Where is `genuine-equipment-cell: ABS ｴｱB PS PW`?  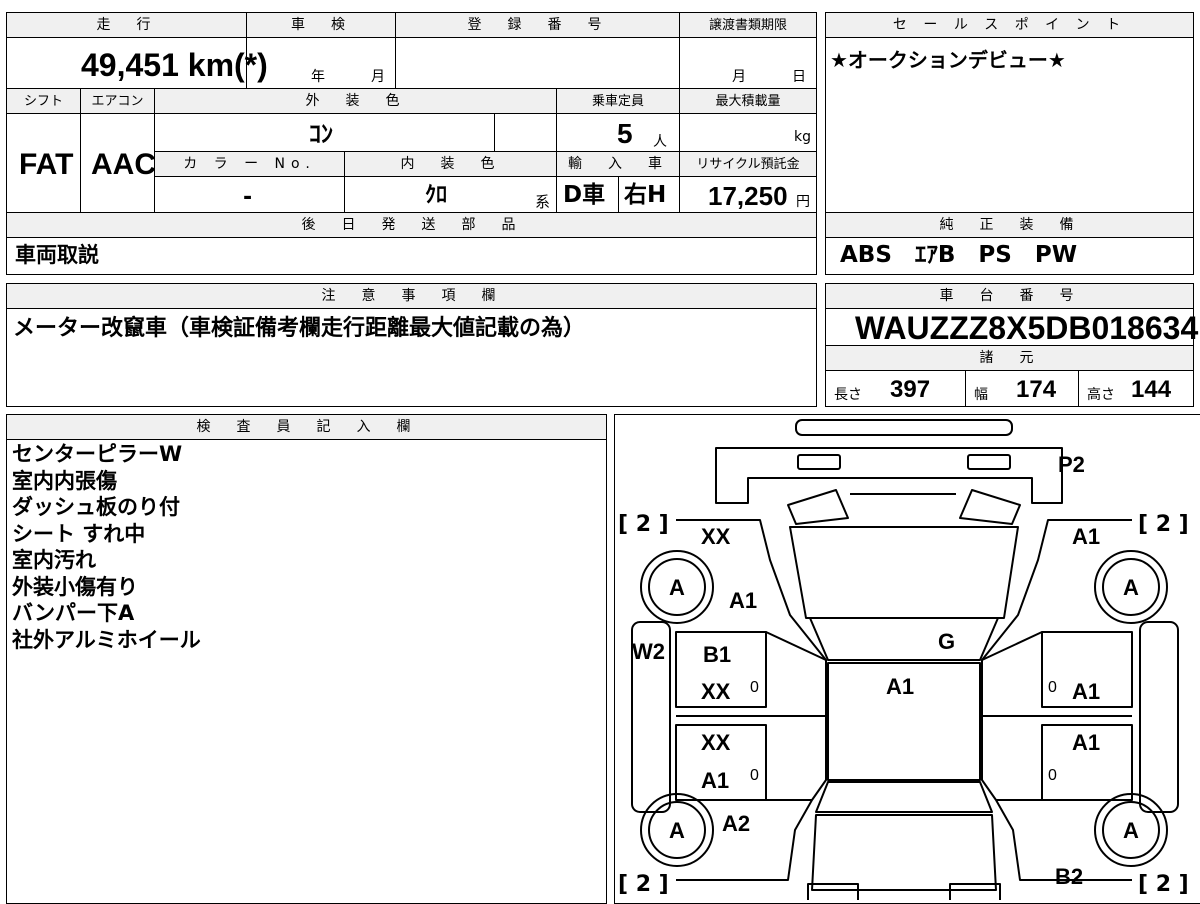
genuine-equipment-cell: ABS ｴｱB PS PW is located at coordinates (1009, 256).